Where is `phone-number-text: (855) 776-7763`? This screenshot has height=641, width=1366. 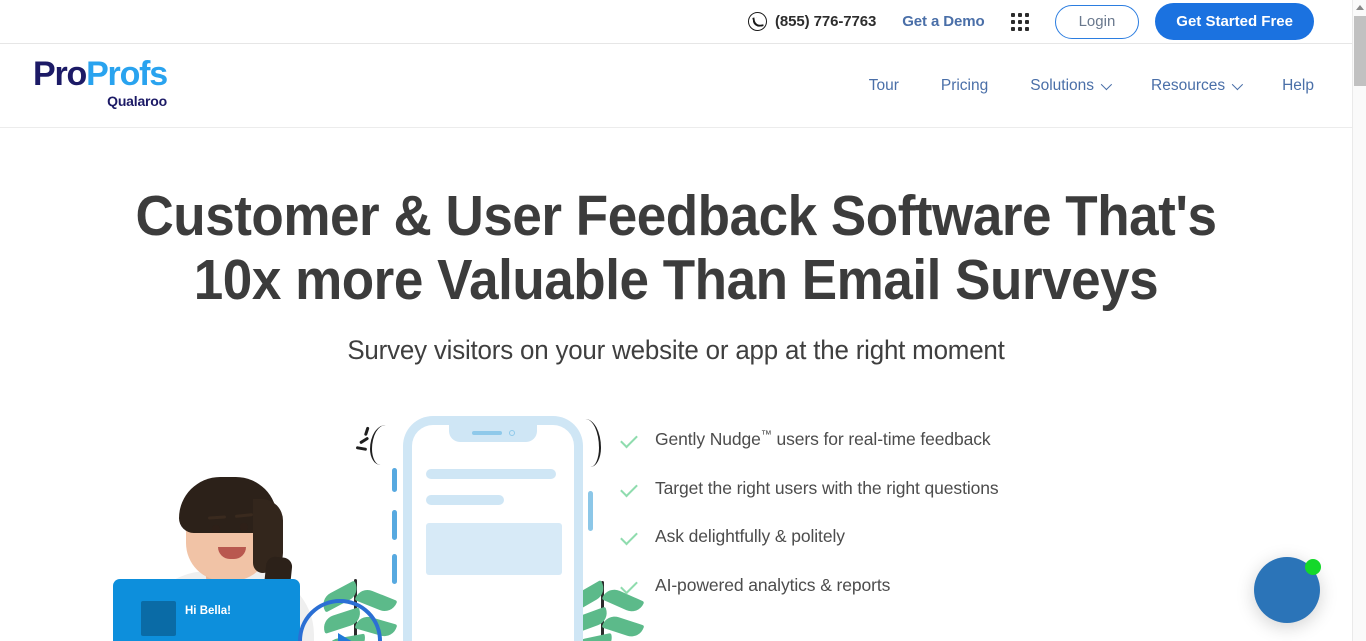
phone-number-text: (855) 776-7763 is located at coordinates (826, 21).